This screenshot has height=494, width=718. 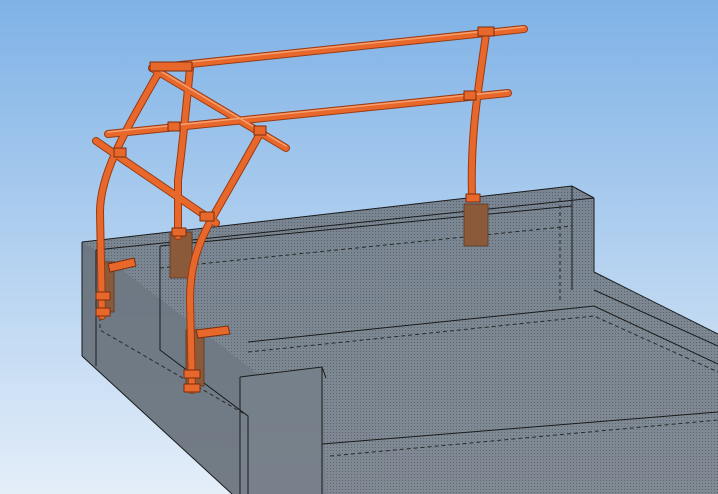 What do you see at coordinates (473, 198) in the screenshot?
I see `joint-rear-foot` at bounding box center [473, 198].